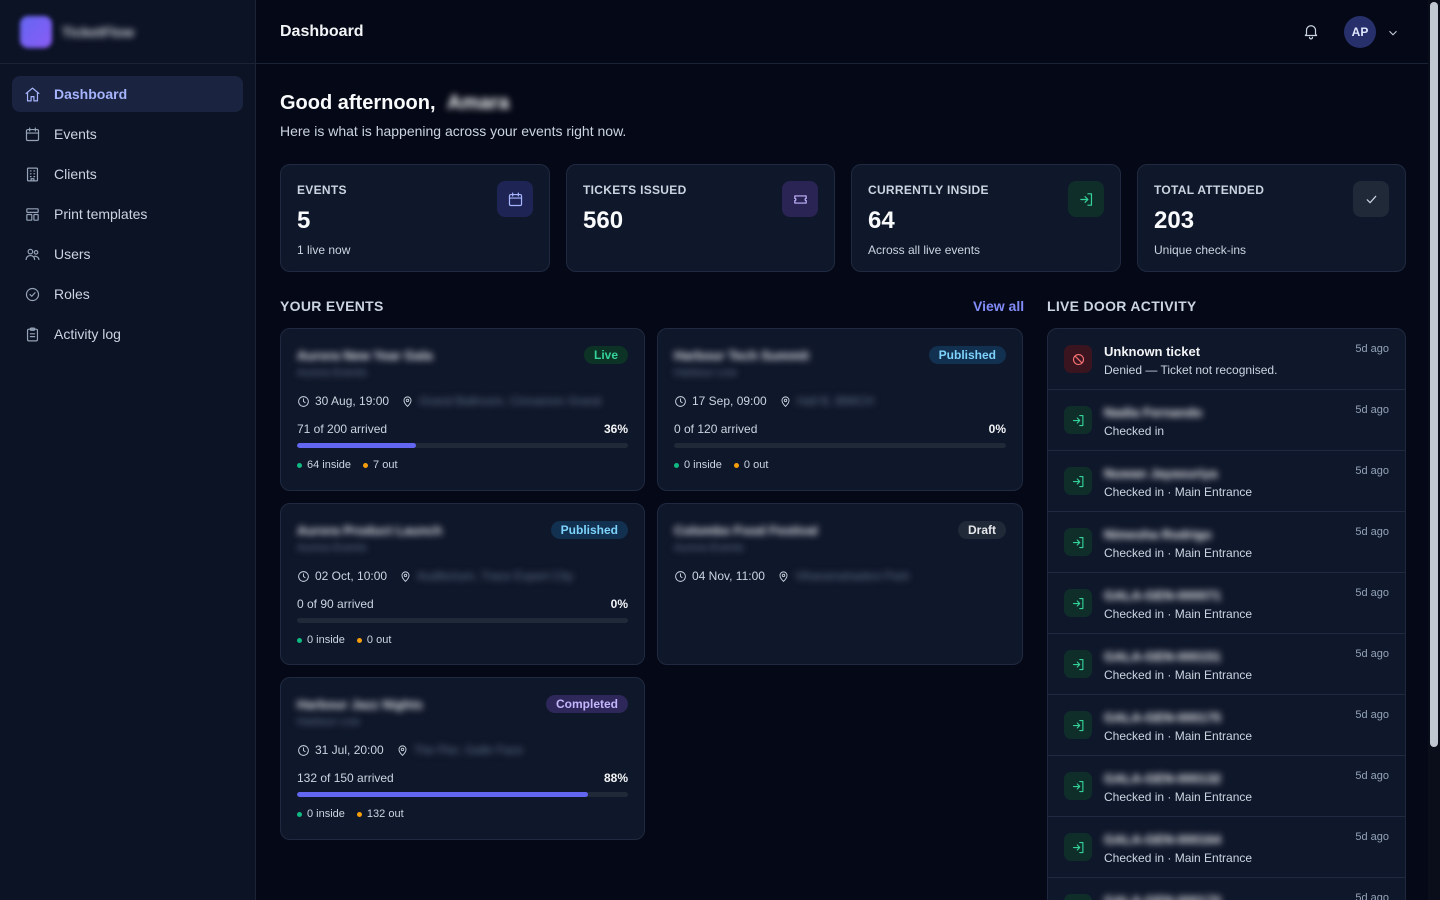 This screenshot has width=1440, height=900. What do you see at coordinates (615, 429) in the screenshot?
I see `event-percent: 36%` at bounding box center [615, 429].